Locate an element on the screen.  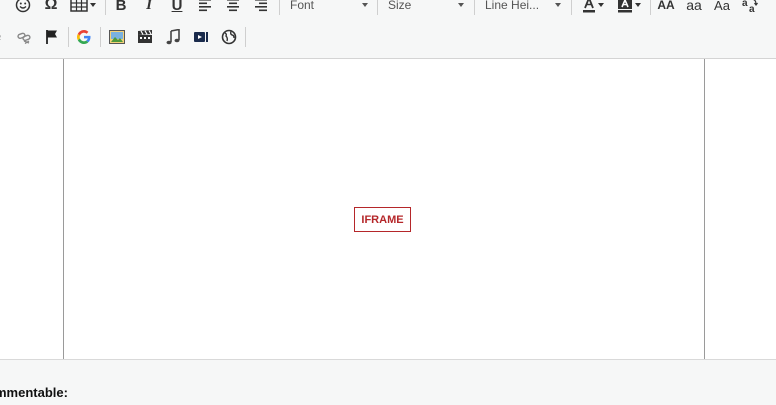
bold-icon: B is located at coordinates (121, 8).